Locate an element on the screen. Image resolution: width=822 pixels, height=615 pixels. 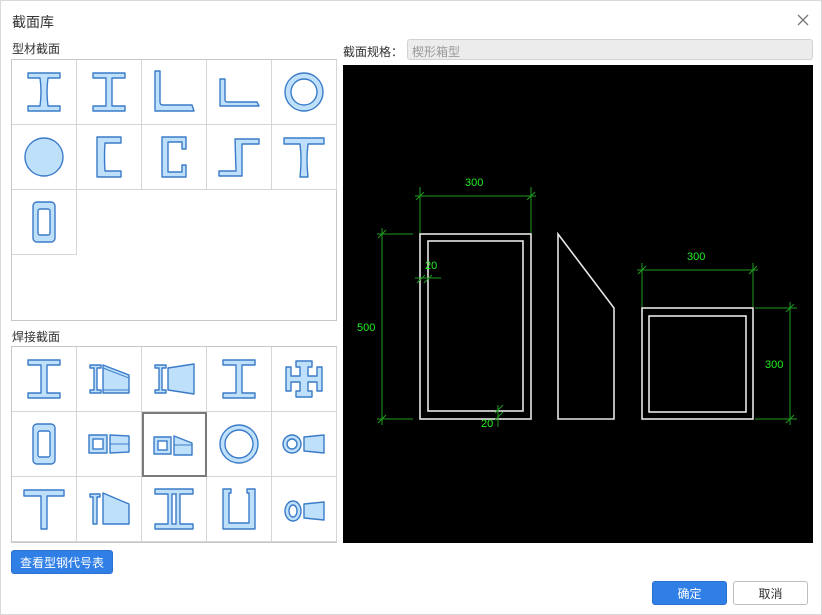
tapered-oval-tube-icon is located at coordinates (304, 511).